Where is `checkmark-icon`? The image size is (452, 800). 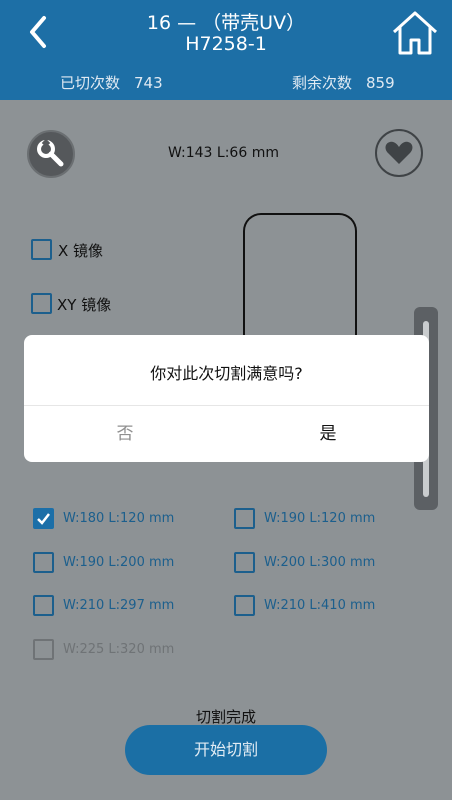 checkmark-icon is located at coordinates (43, 519).